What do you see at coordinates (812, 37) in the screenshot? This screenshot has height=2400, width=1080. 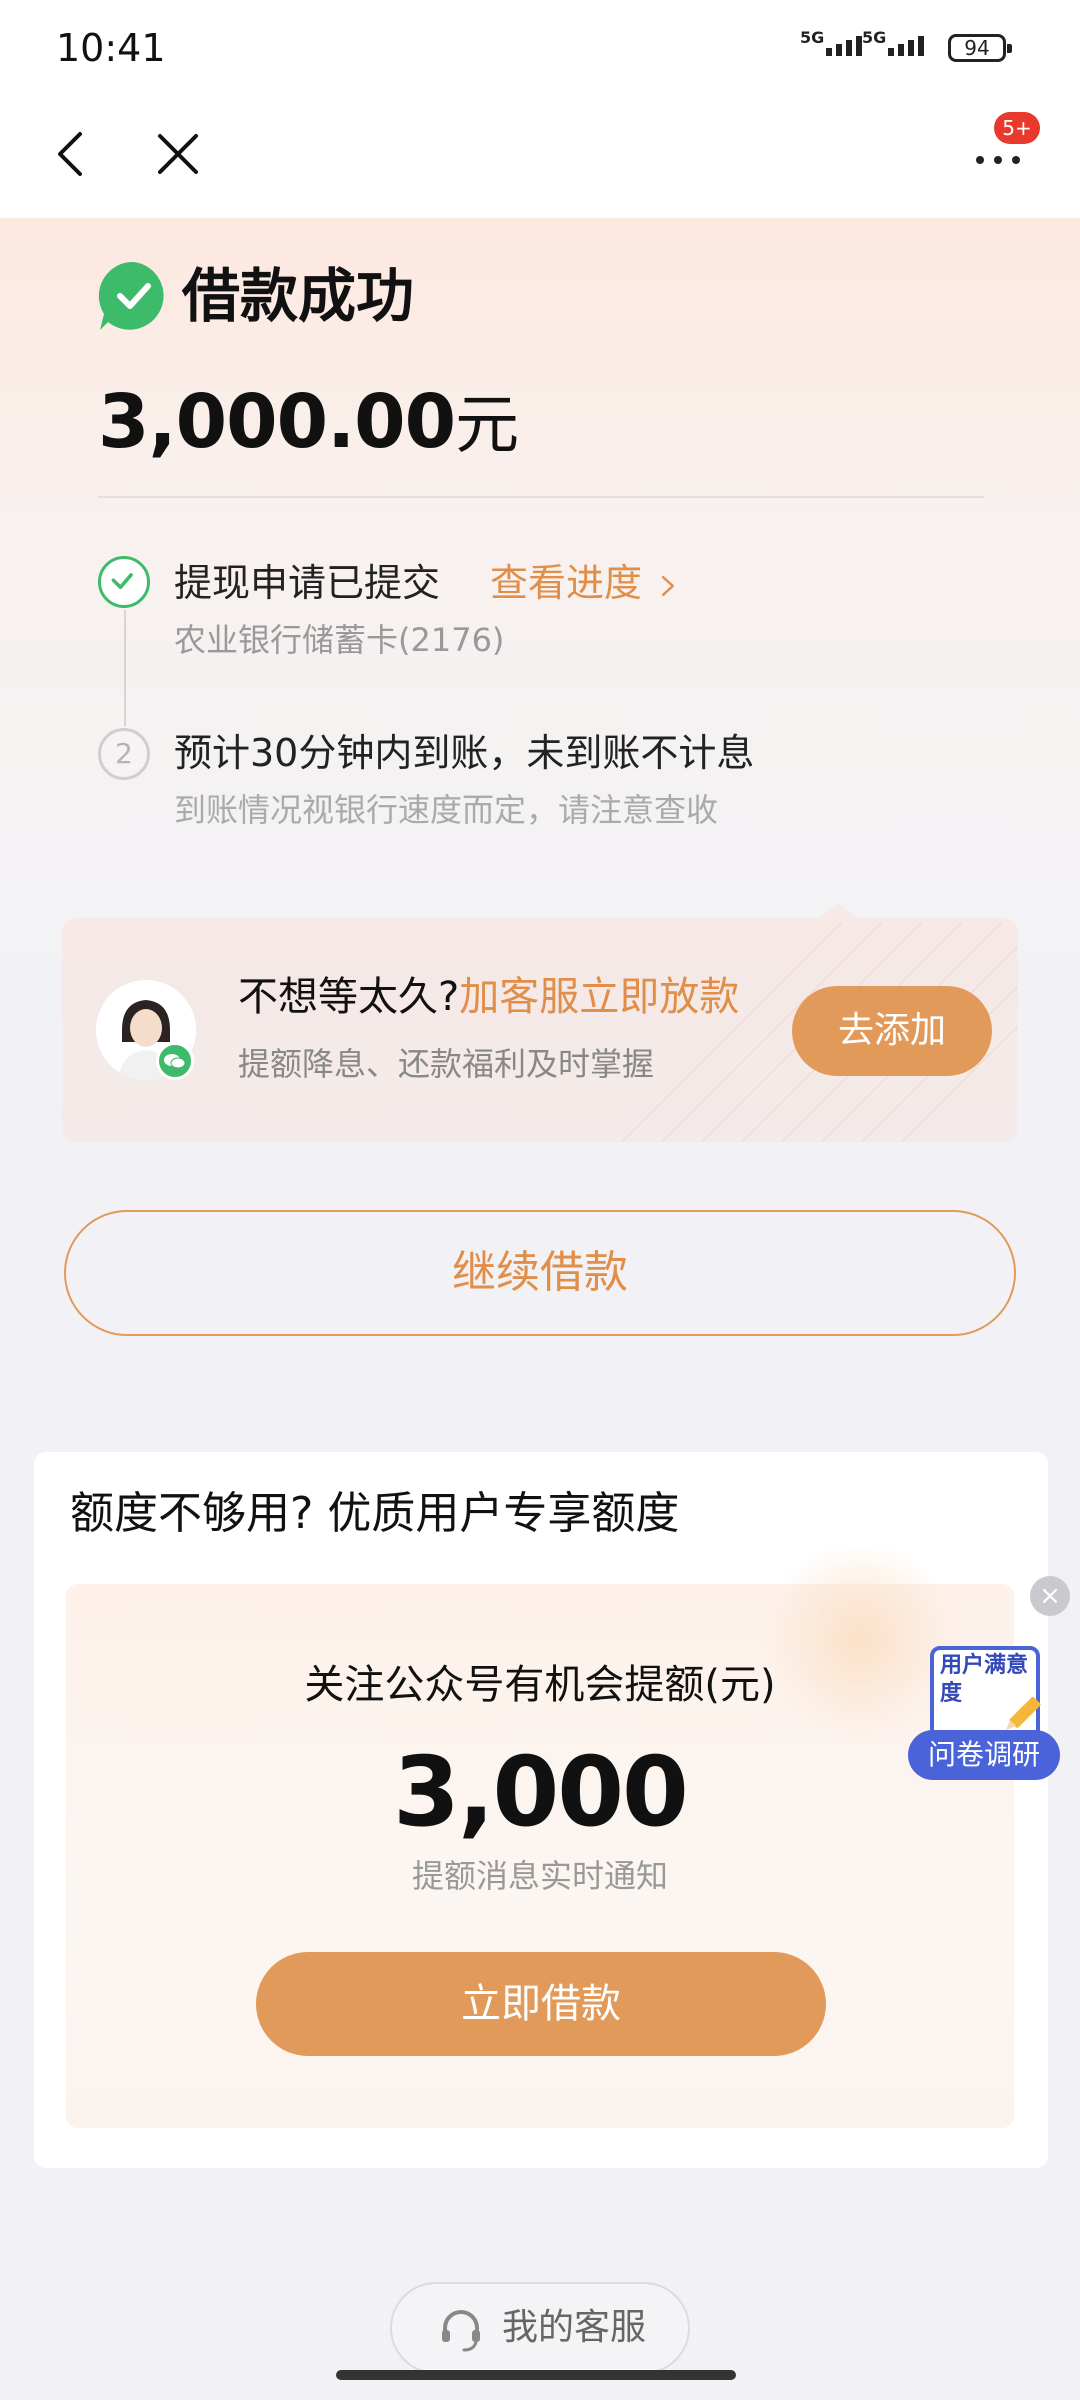 I see `signal-label-1: 5G` at bounding box center [812, 37].